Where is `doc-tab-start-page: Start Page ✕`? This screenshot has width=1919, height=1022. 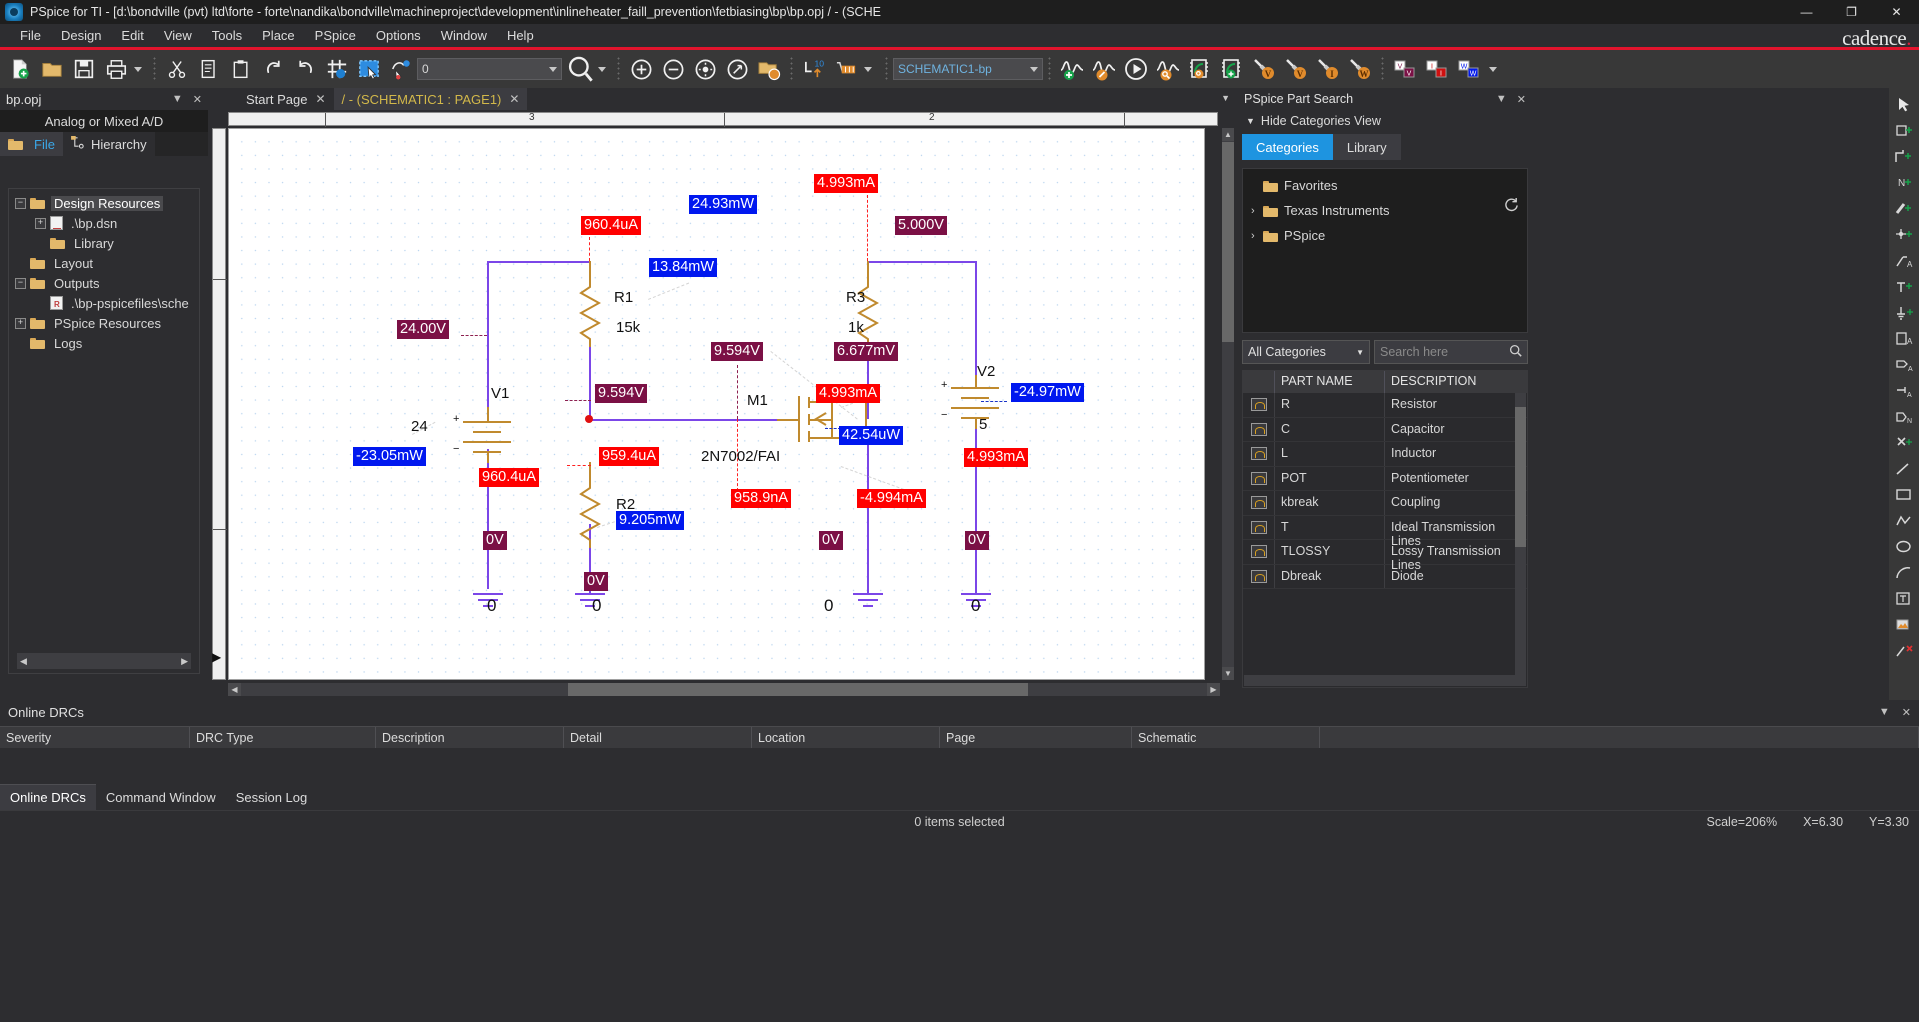 doc-tab-start-page: Start Page ✕ is located at coordinates (286, 99).